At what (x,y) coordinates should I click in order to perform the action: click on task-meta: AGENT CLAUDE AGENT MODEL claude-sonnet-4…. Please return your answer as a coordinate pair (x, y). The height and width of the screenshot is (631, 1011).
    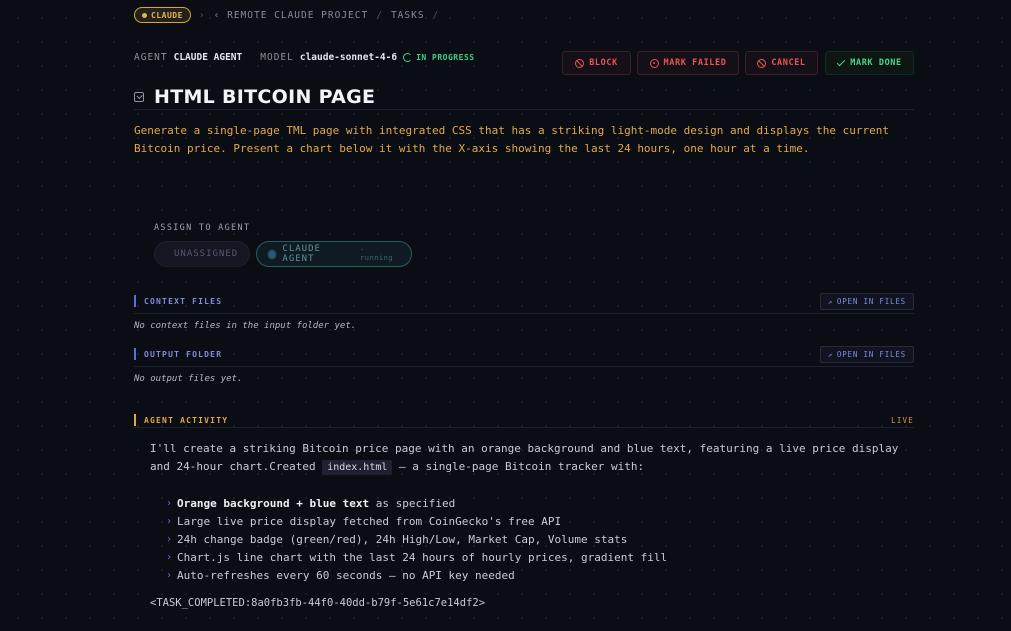
    Looking at the image, I should click on (304, 57).